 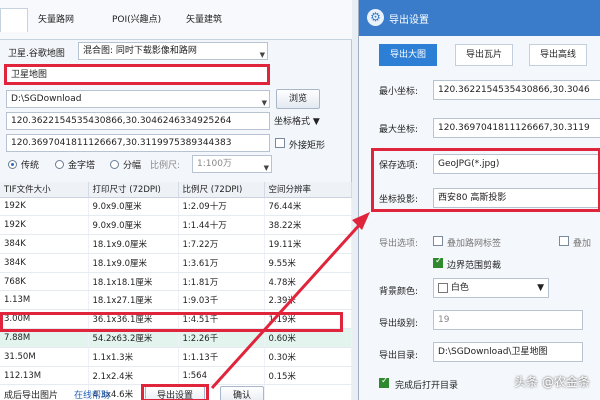 What do you see at coordinates (298, 99) in the screenshot?
I see `browse-button: 浏览` at bounding box center [298, 99].